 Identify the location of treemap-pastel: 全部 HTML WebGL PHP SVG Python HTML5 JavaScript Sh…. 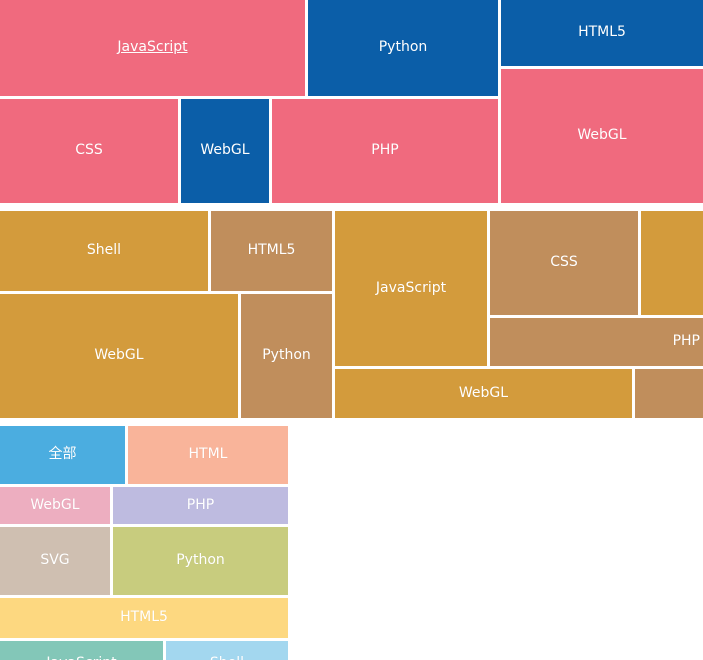
(144, 543).